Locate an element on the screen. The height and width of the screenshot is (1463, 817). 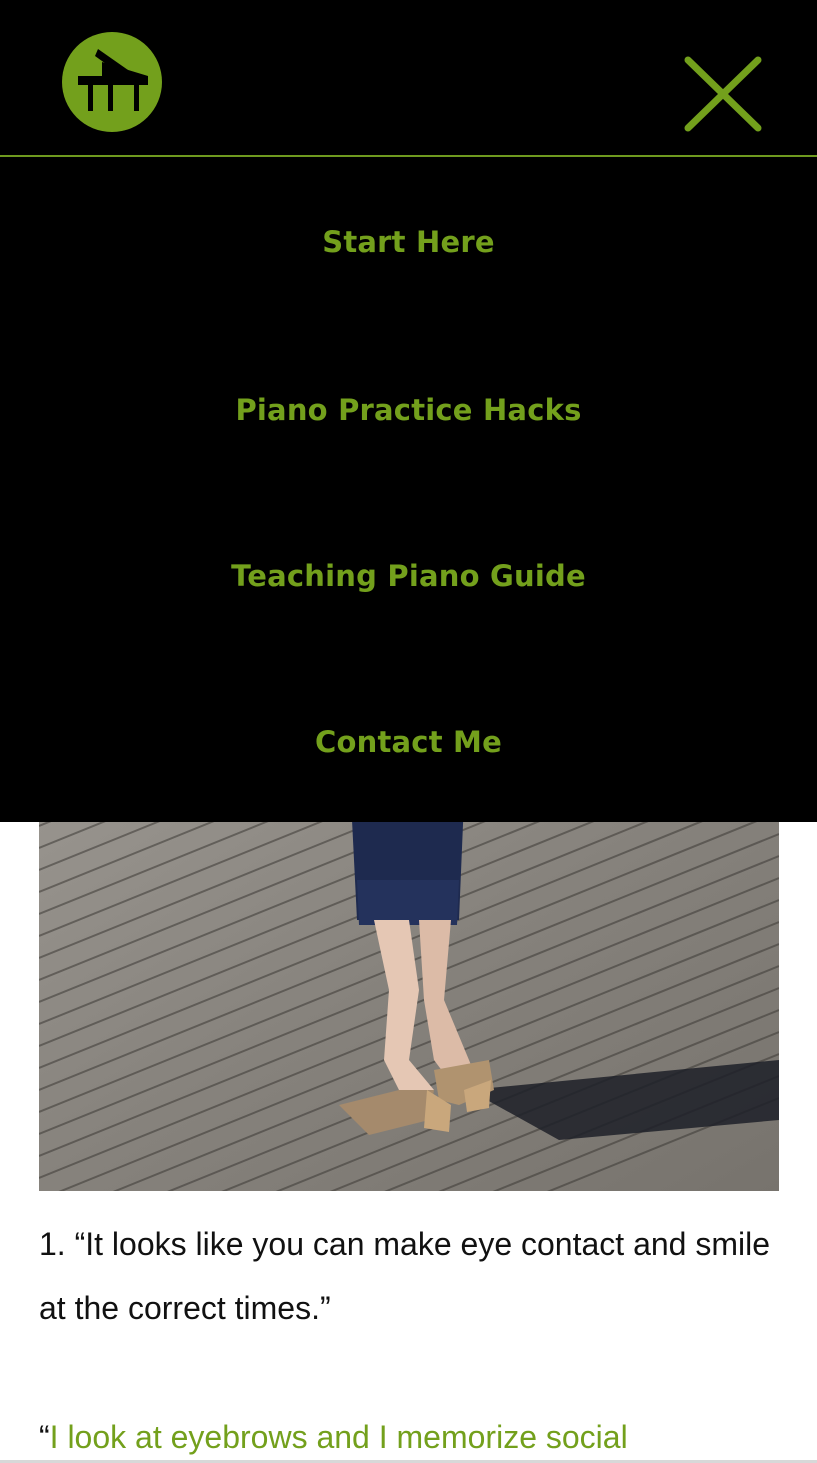
site-logo is located at coordinates (112, 82).